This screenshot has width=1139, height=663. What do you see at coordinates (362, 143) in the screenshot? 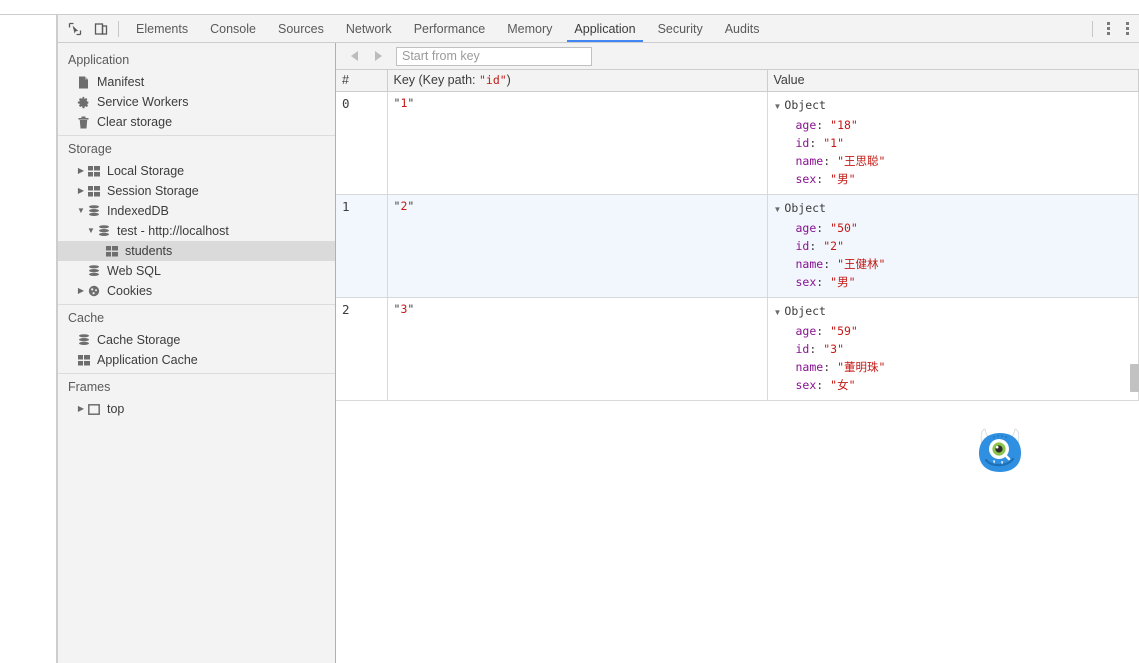
I see `row-index: 0` at bounding box center [362, 143].